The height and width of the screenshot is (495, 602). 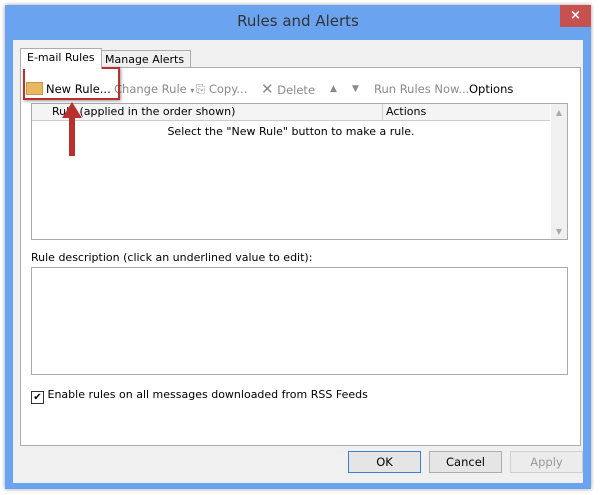 I want to click on copy-icon: ⎘, so click(x=201, y=89).